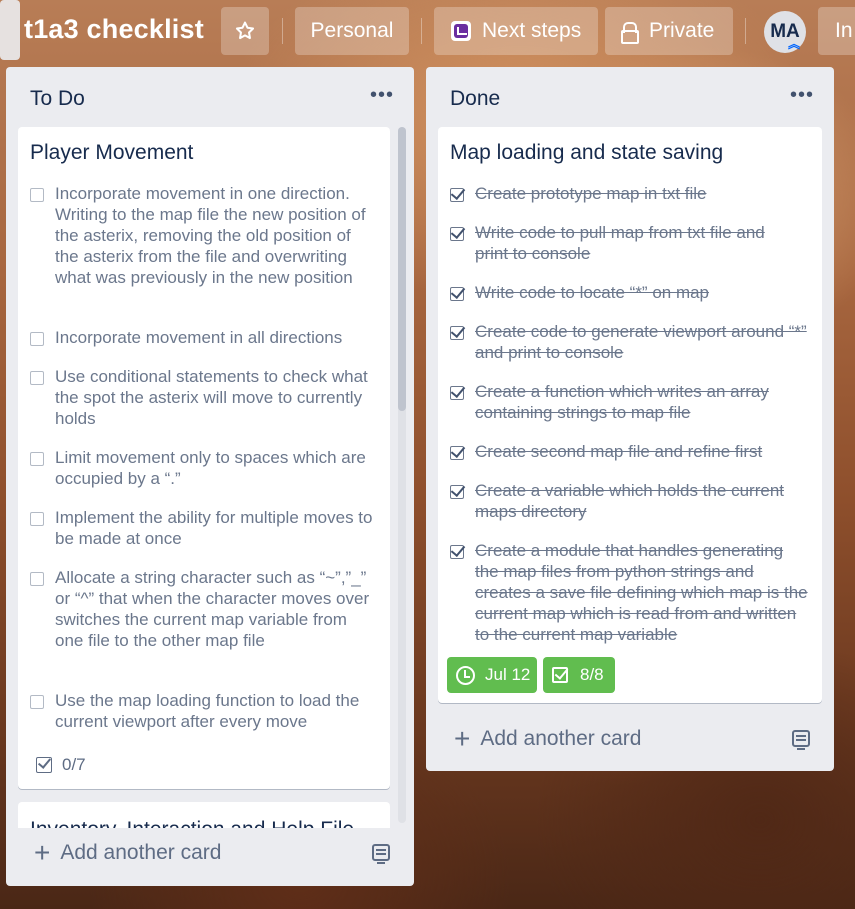  Describe the element at coordinates (592, 292) in the screenshot. I see `checklist-item-text: Write code to locate “*” on map` at that location.